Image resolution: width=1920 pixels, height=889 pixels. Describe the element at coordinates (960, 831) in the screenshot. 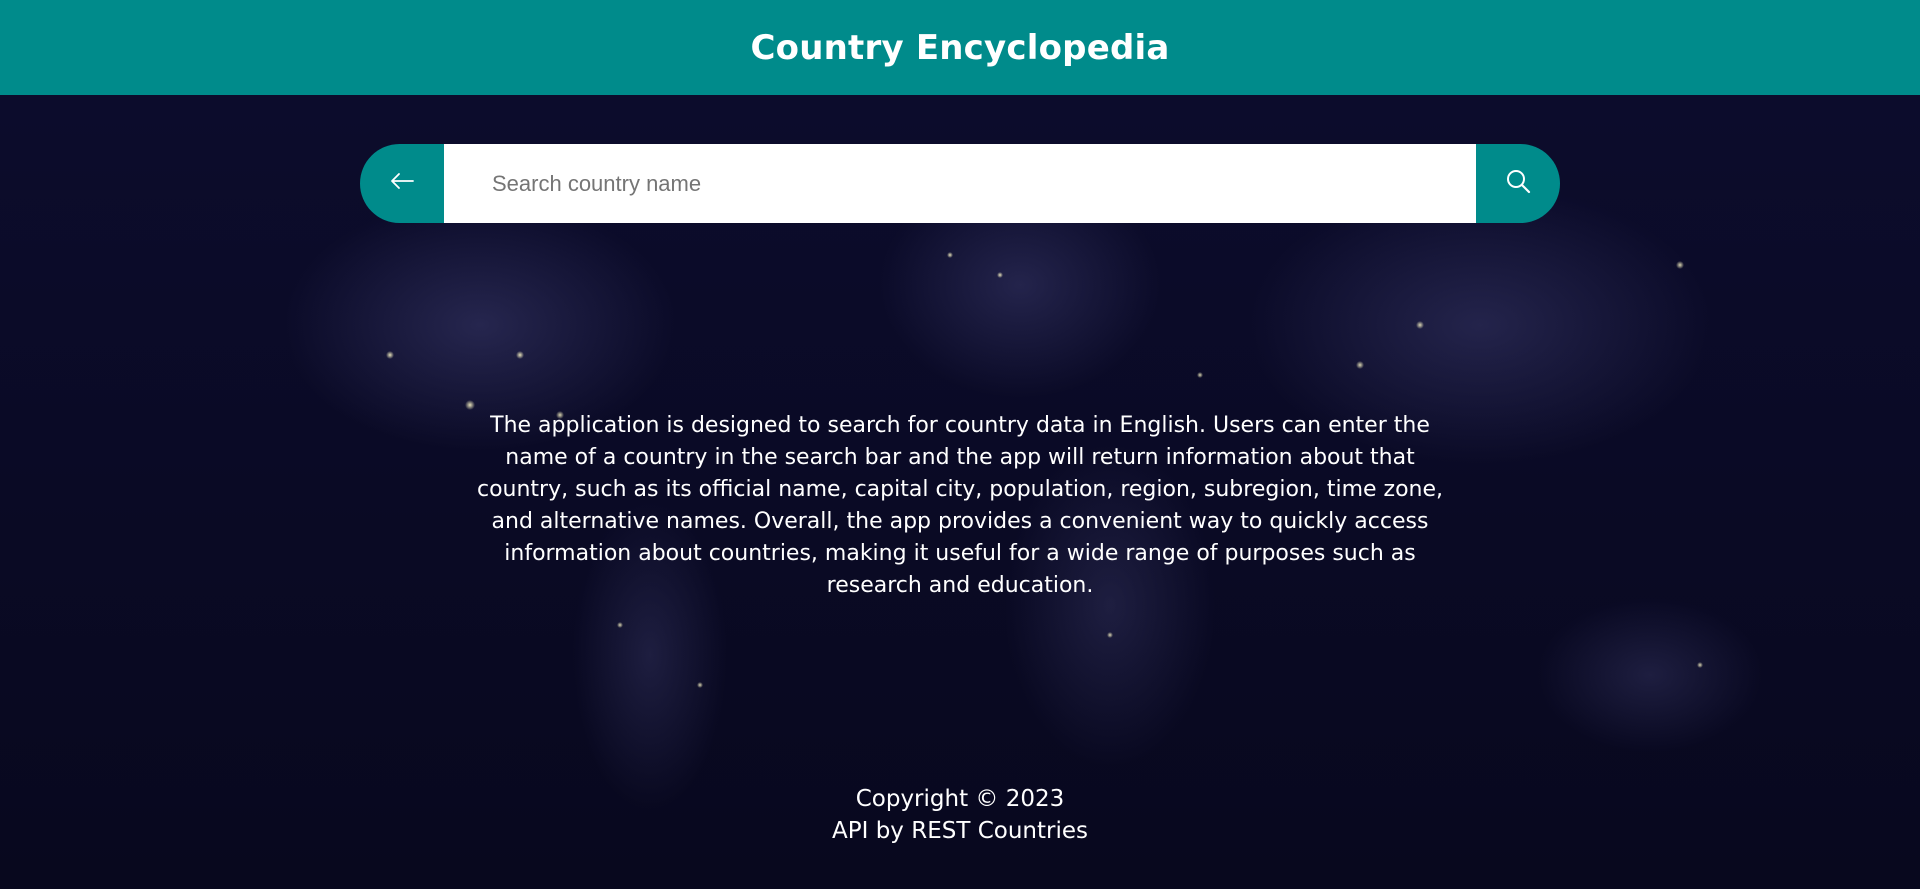

I see `api-credit-text: API by REST Countries` at that location.